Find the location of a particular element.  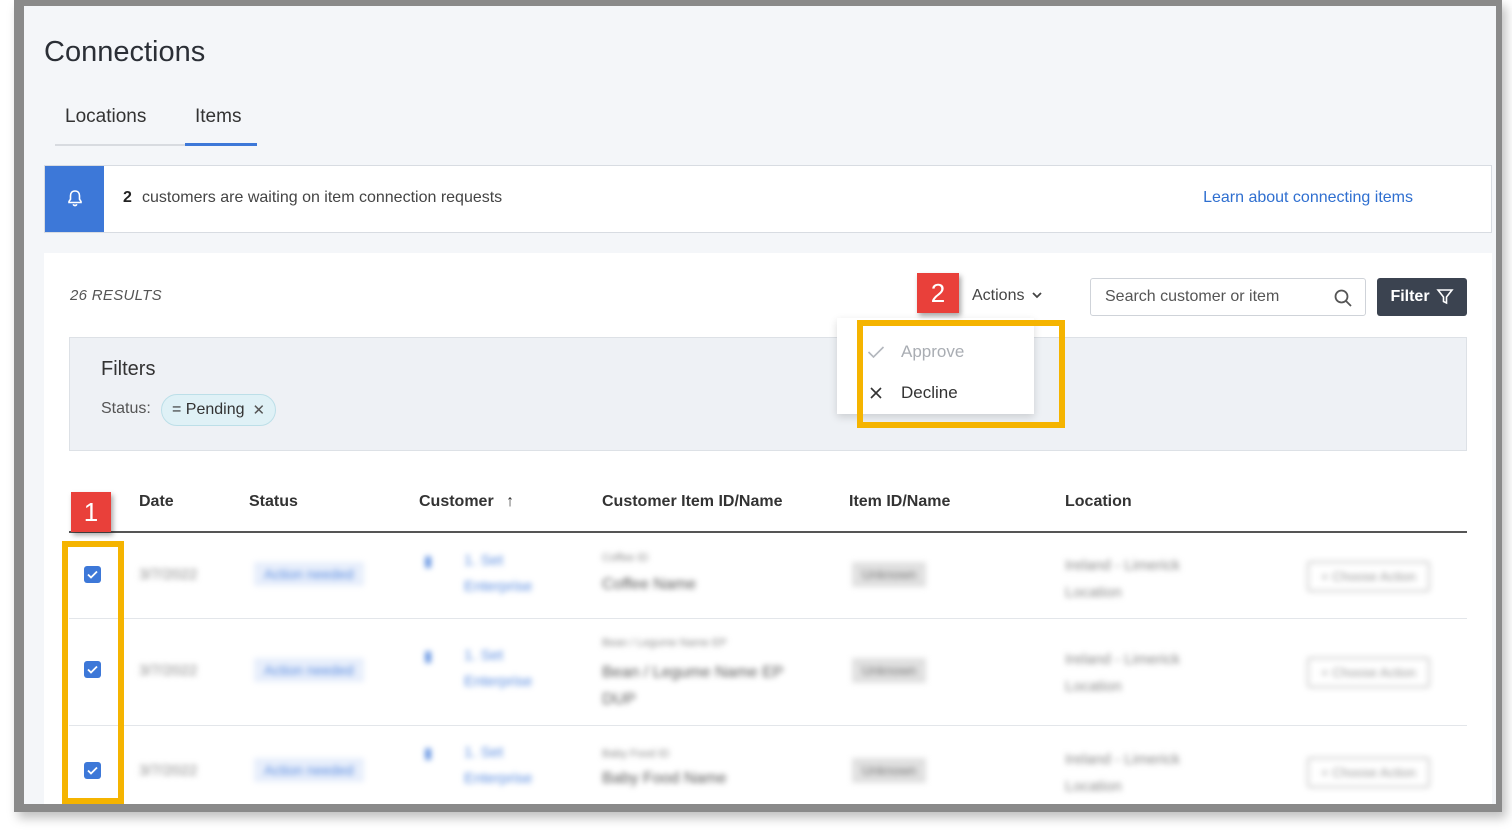

customer-item-name: Baby Food Name is located at coordinates (664, 778).